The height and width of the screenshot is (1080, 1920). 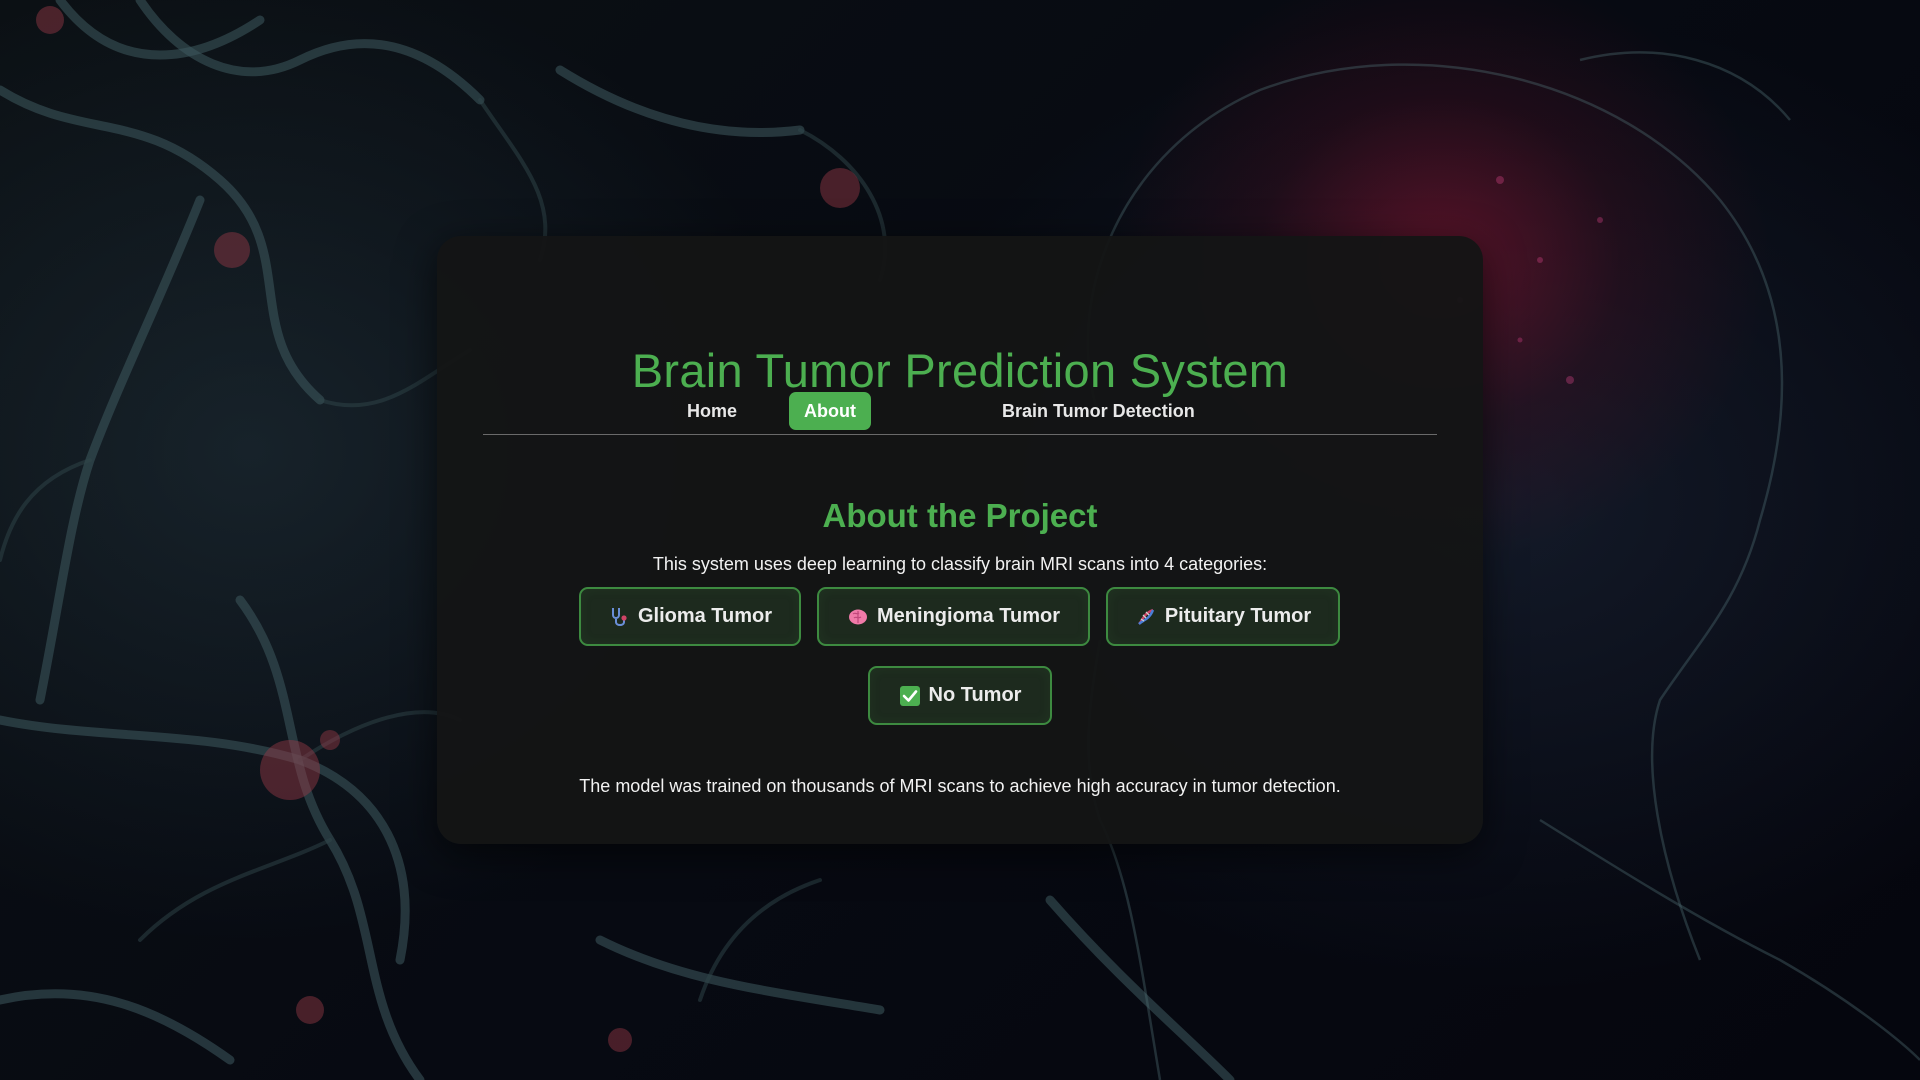 I want to click on check-mark-icon, so click(x=910, y=696).